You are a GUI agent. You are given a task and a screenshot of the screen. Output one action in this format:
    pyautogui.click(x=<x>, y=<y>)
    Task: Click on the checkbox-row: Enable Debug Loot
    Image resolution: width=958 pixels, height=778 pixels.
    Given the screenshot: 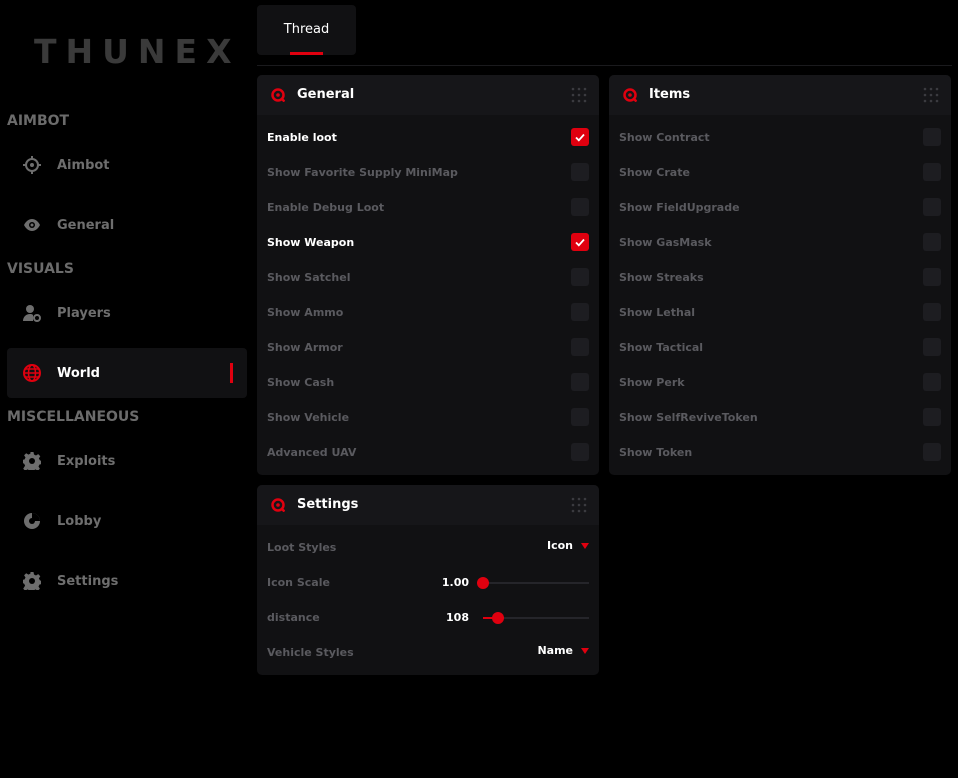 What is the action you would take?
    pyautogui.click(x=428, y=208)
    